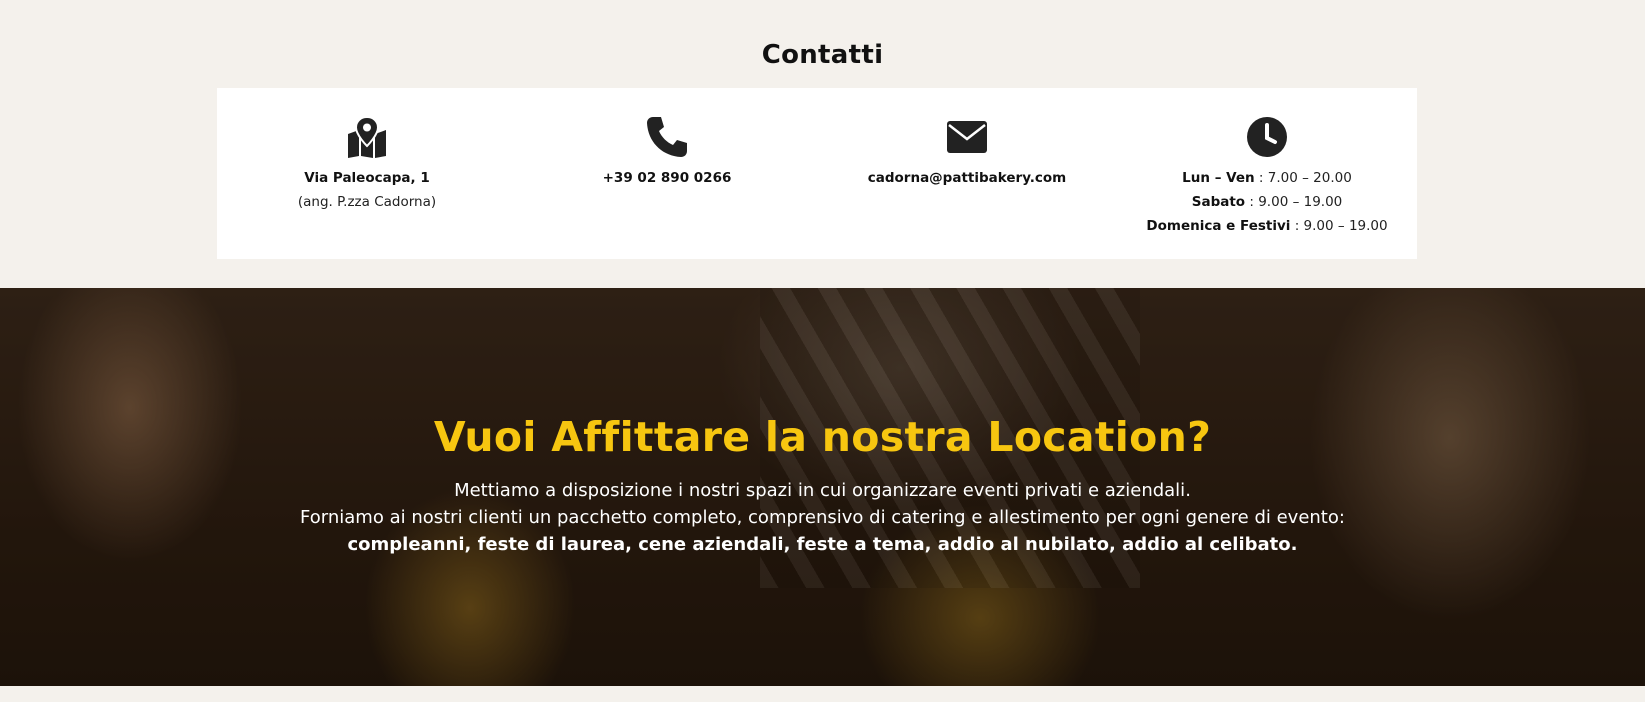 This screenshot has width=1645, height=702. I want to click on contact-phone: +39 02 890 0266, so click(667, 173).